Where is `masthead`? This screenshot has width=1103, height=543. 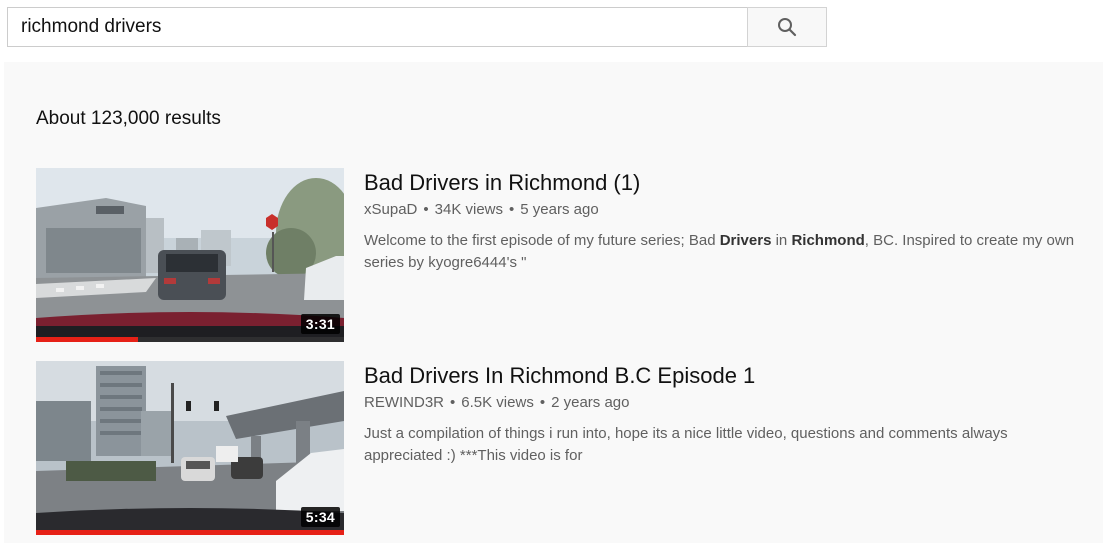
masthead is located at coordinates (551, 31).